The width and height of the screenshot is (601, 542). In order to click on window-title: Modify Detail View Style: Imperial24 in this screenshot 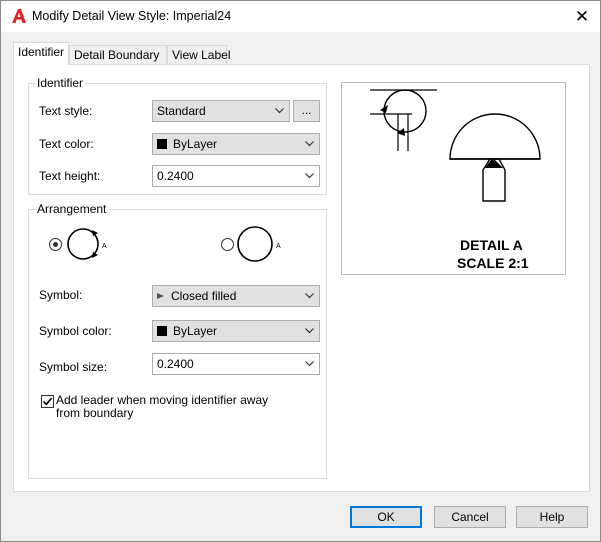, I will do `click(132, 16)`.